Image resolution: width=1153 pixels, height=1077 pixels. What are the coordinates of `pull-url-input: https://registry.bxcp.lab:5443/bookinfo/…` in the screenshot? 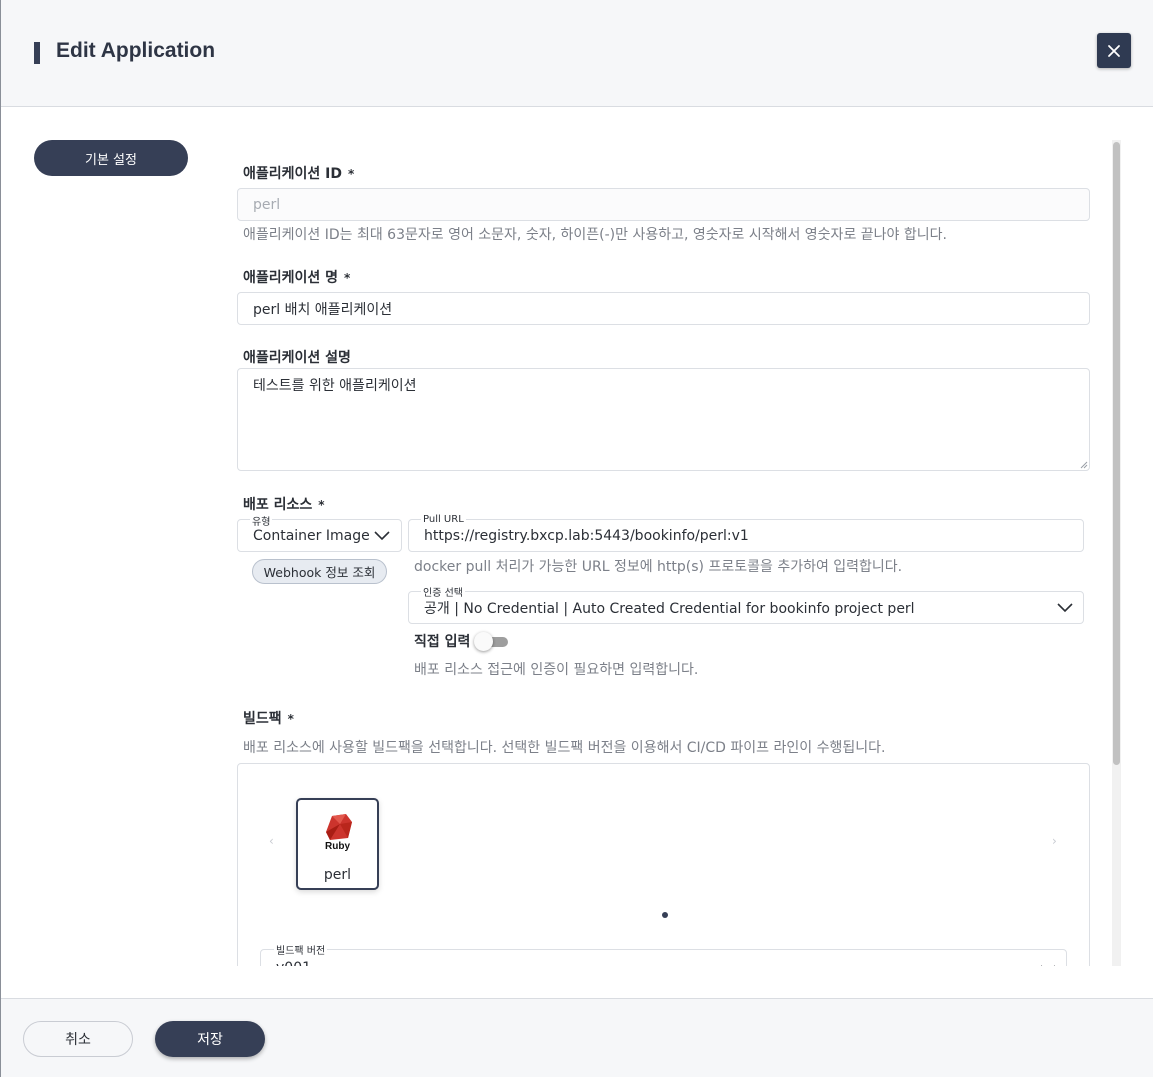 It's located at (746, 535).